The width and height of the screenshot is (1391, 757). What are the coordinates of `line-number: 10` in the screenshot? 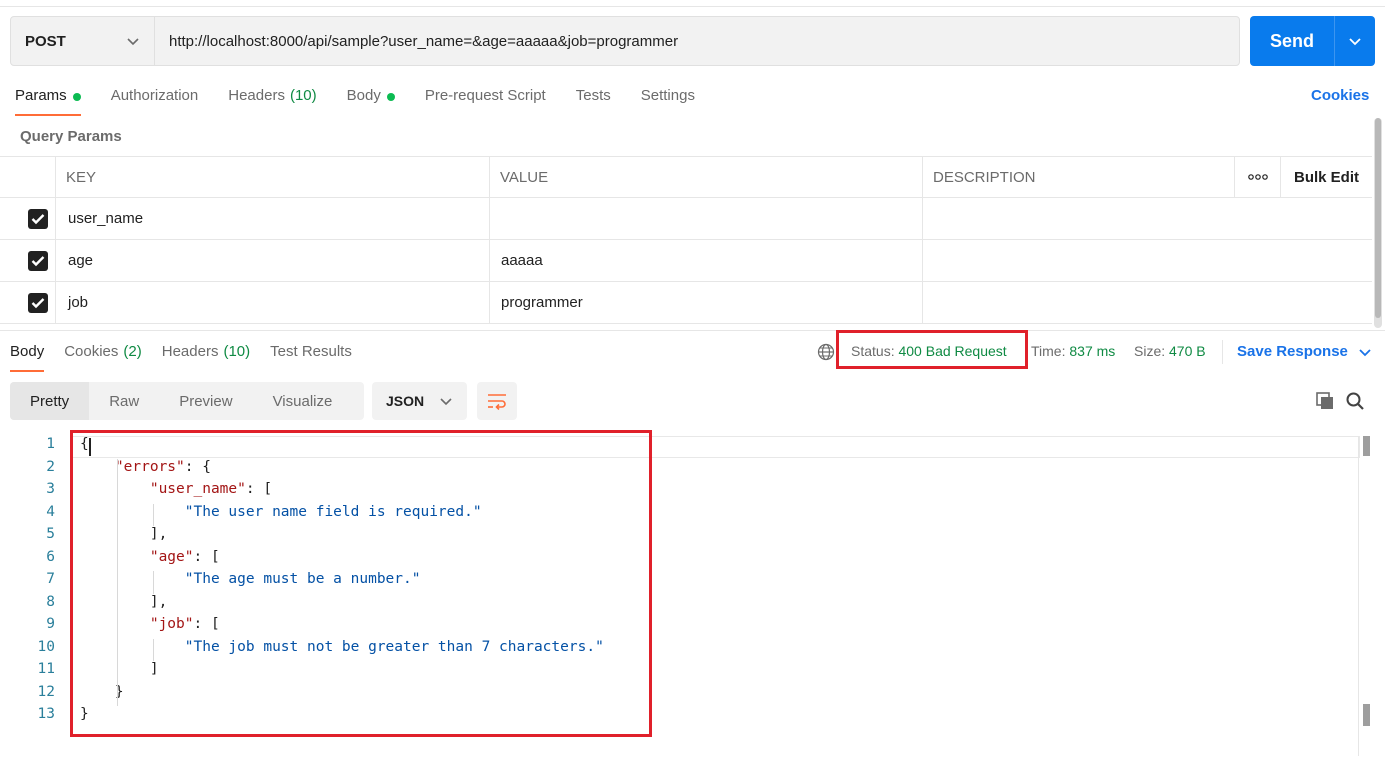 It's located at (46, 646).